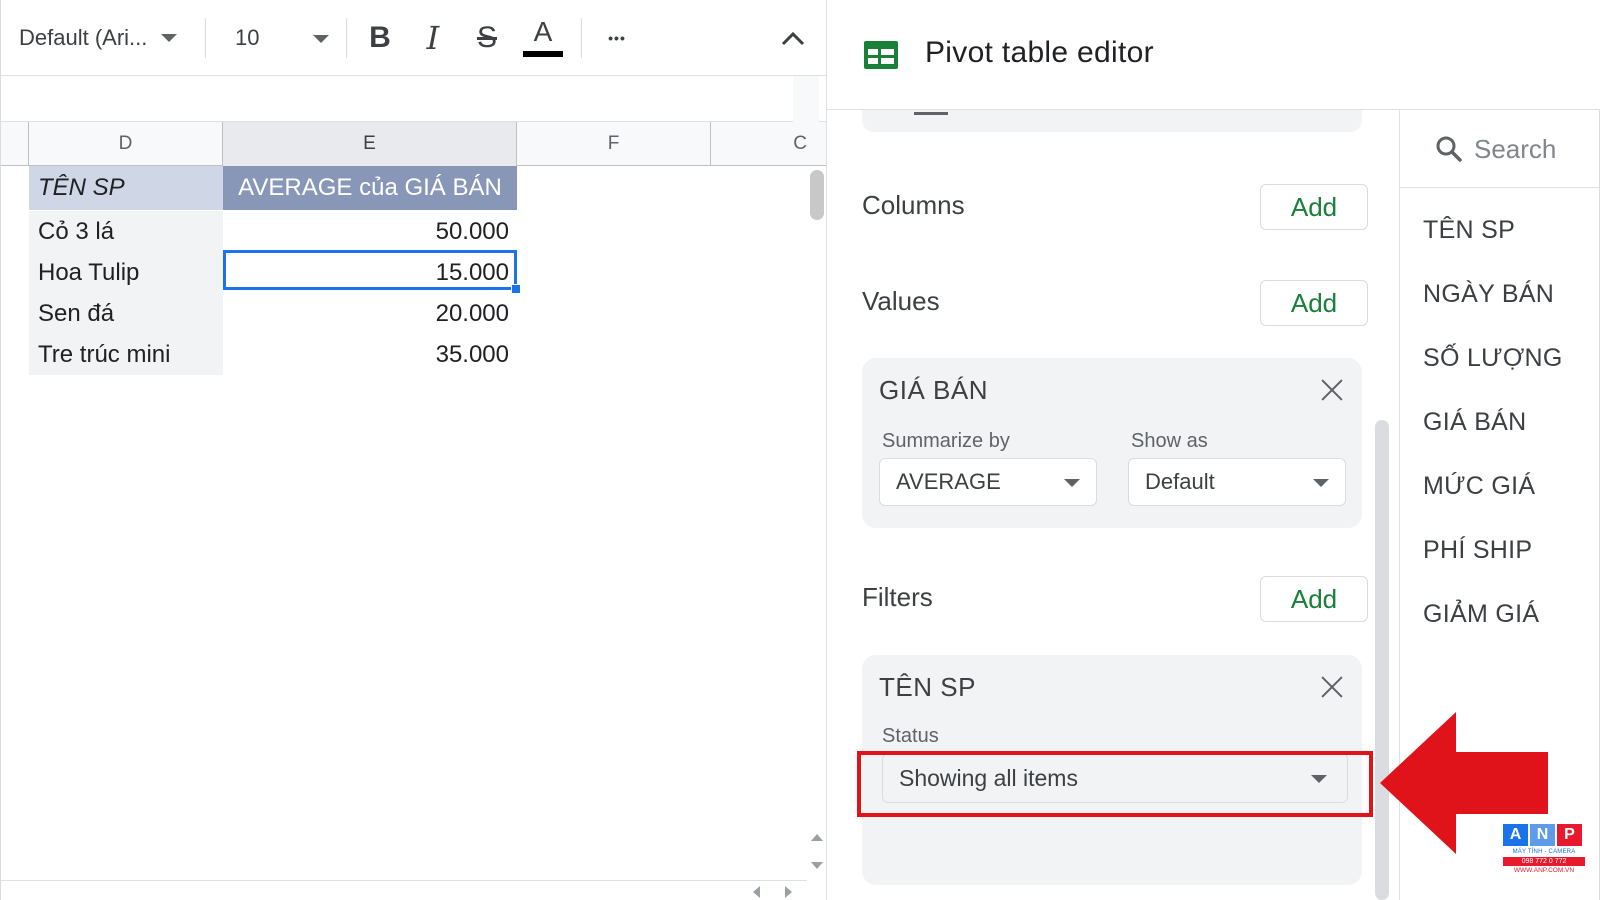 The height and width of the screenshot is (900, 1600). I want to click on status-label: Status, so click(910, 736).